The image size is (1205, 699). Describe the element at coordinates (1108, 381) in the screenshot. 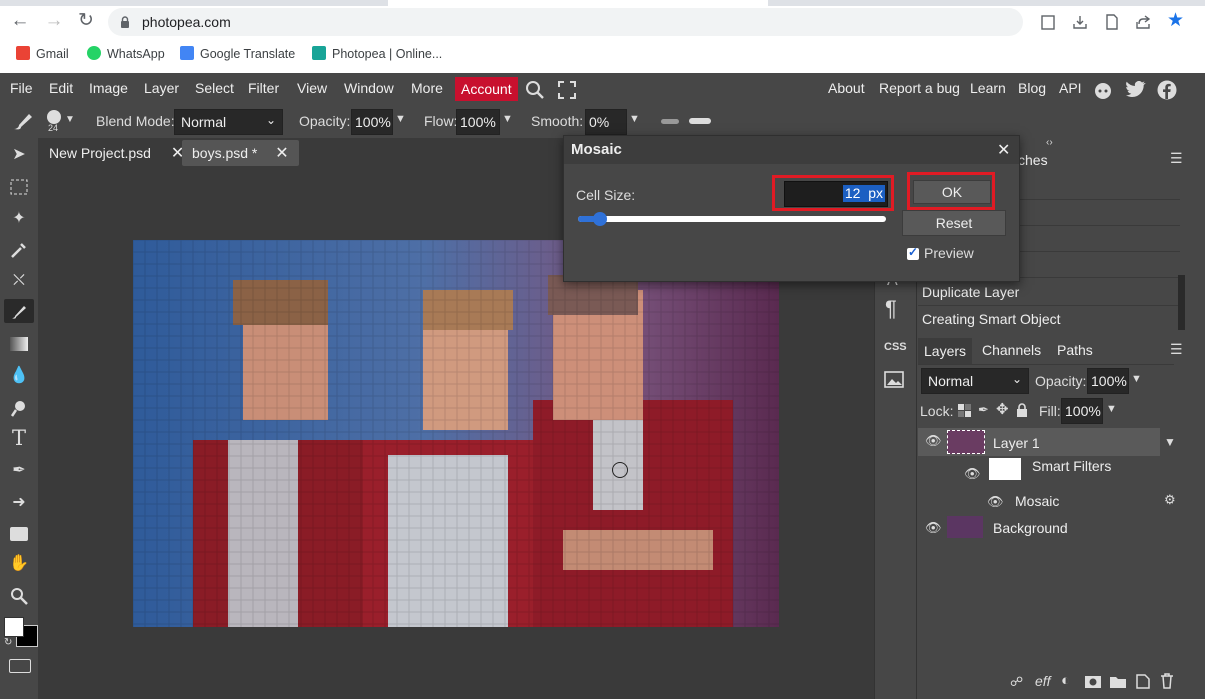

I see `layer-opacity-input: 100%` at that location.